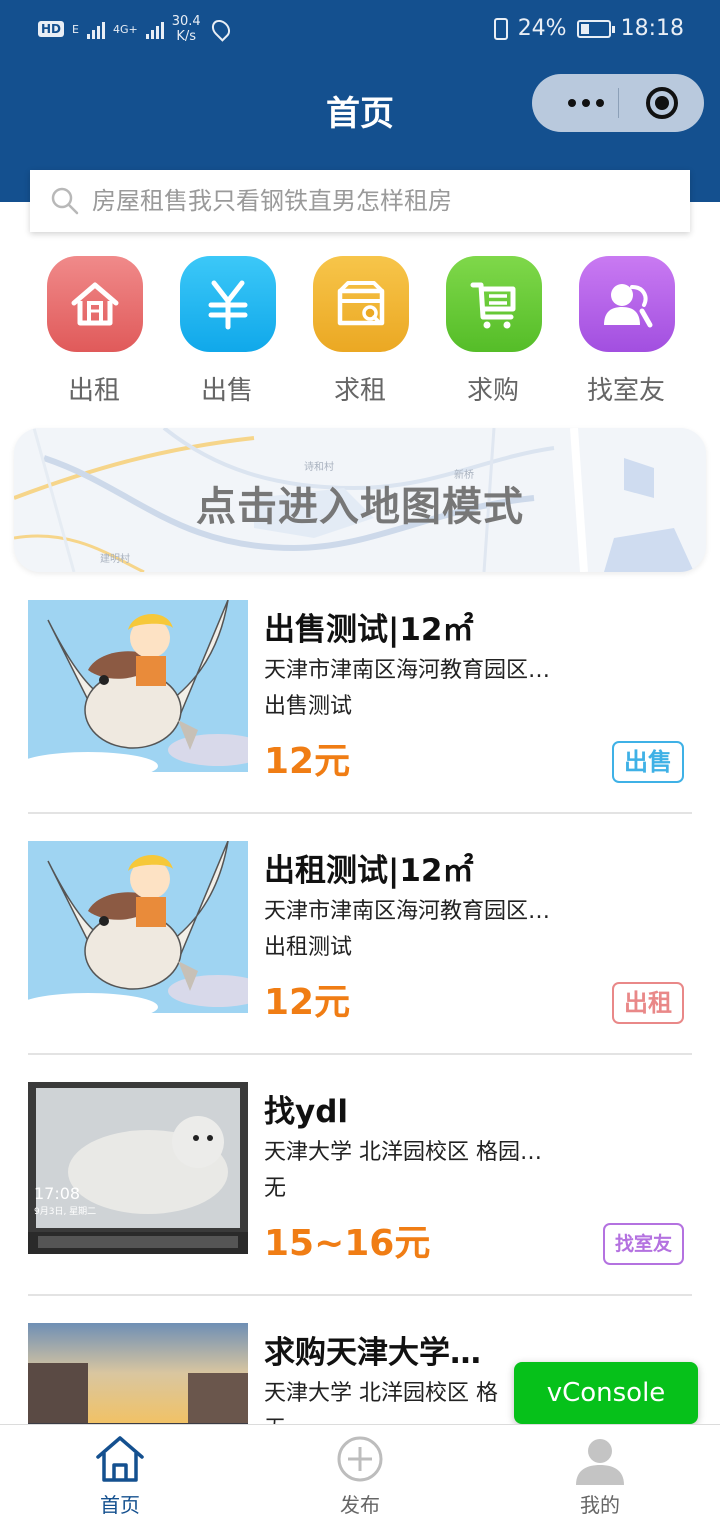 Image resolution: width=720 pixels, height=1520 pixels. I want to click on category-grid: 出租 出售 求租 求购 找室友, so click(360, 331).